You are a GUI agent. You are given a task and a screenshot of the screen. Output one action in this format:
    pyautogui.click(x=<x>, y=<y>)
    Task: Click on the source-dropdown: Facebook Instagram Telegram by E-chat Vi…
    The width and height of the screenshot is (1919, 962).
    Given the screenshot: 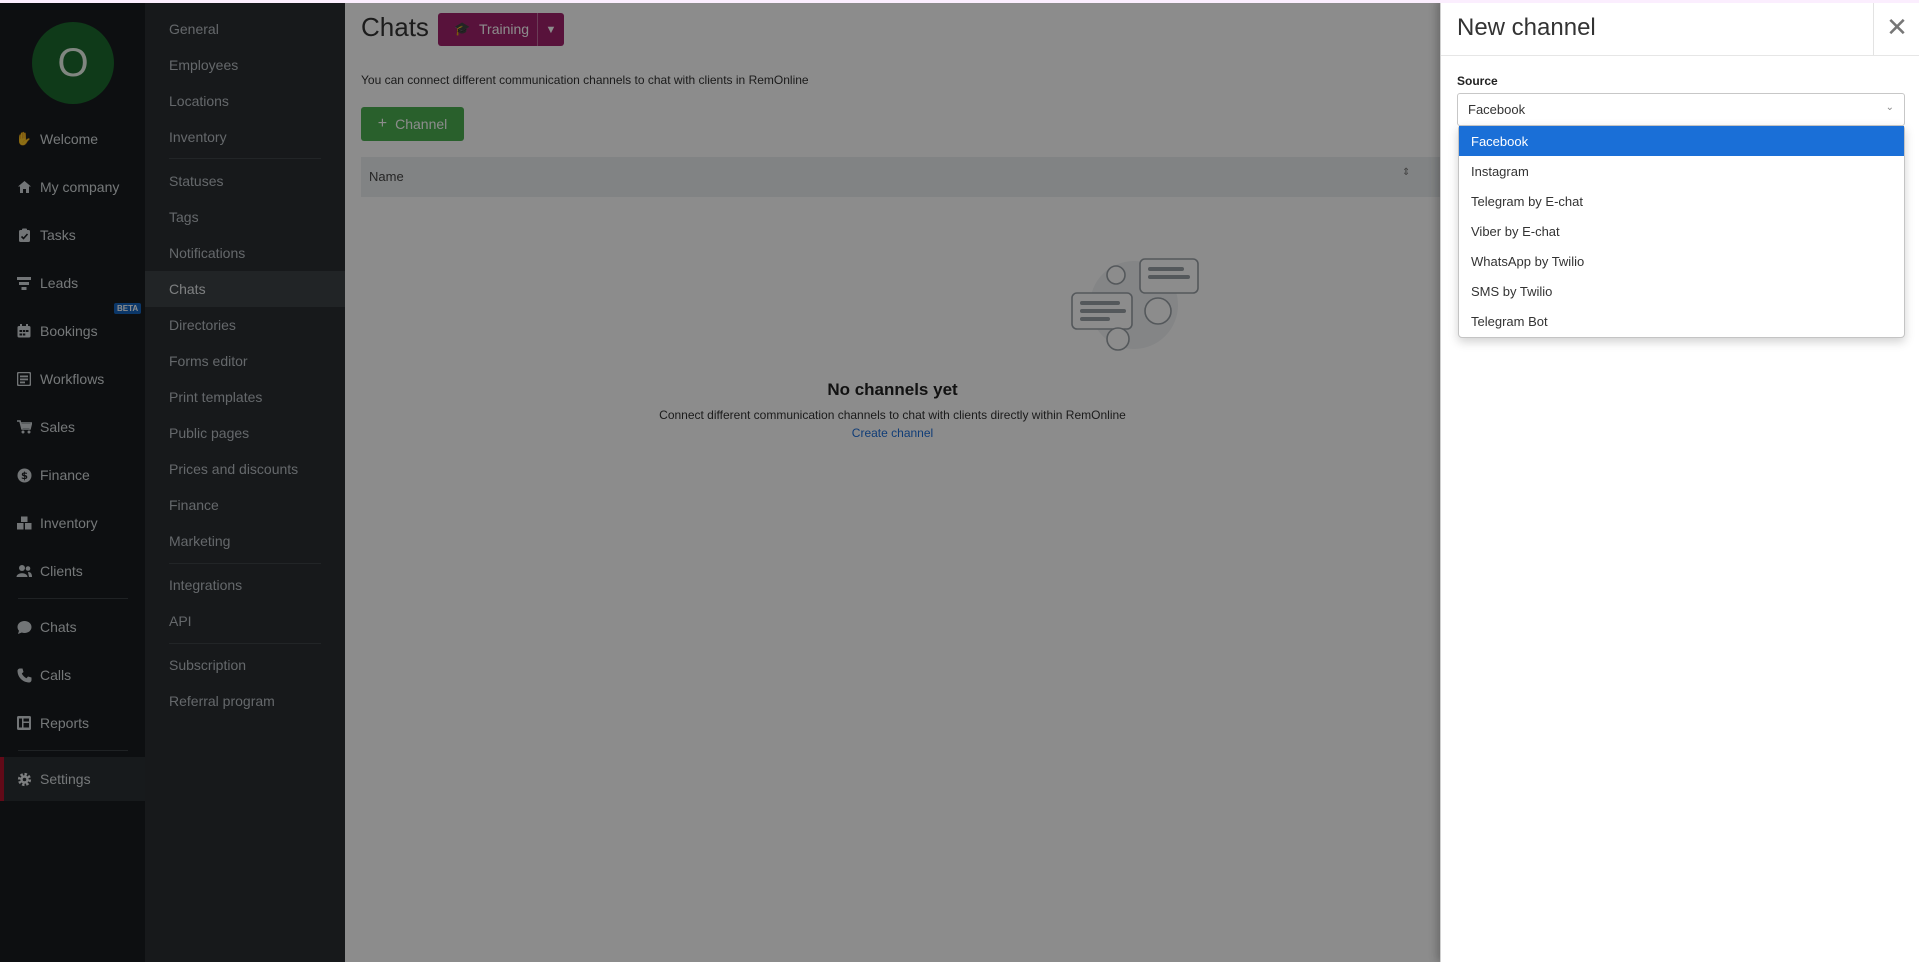 What is the action you would take?
    pyautogui.click(x=1681, y=231)
    